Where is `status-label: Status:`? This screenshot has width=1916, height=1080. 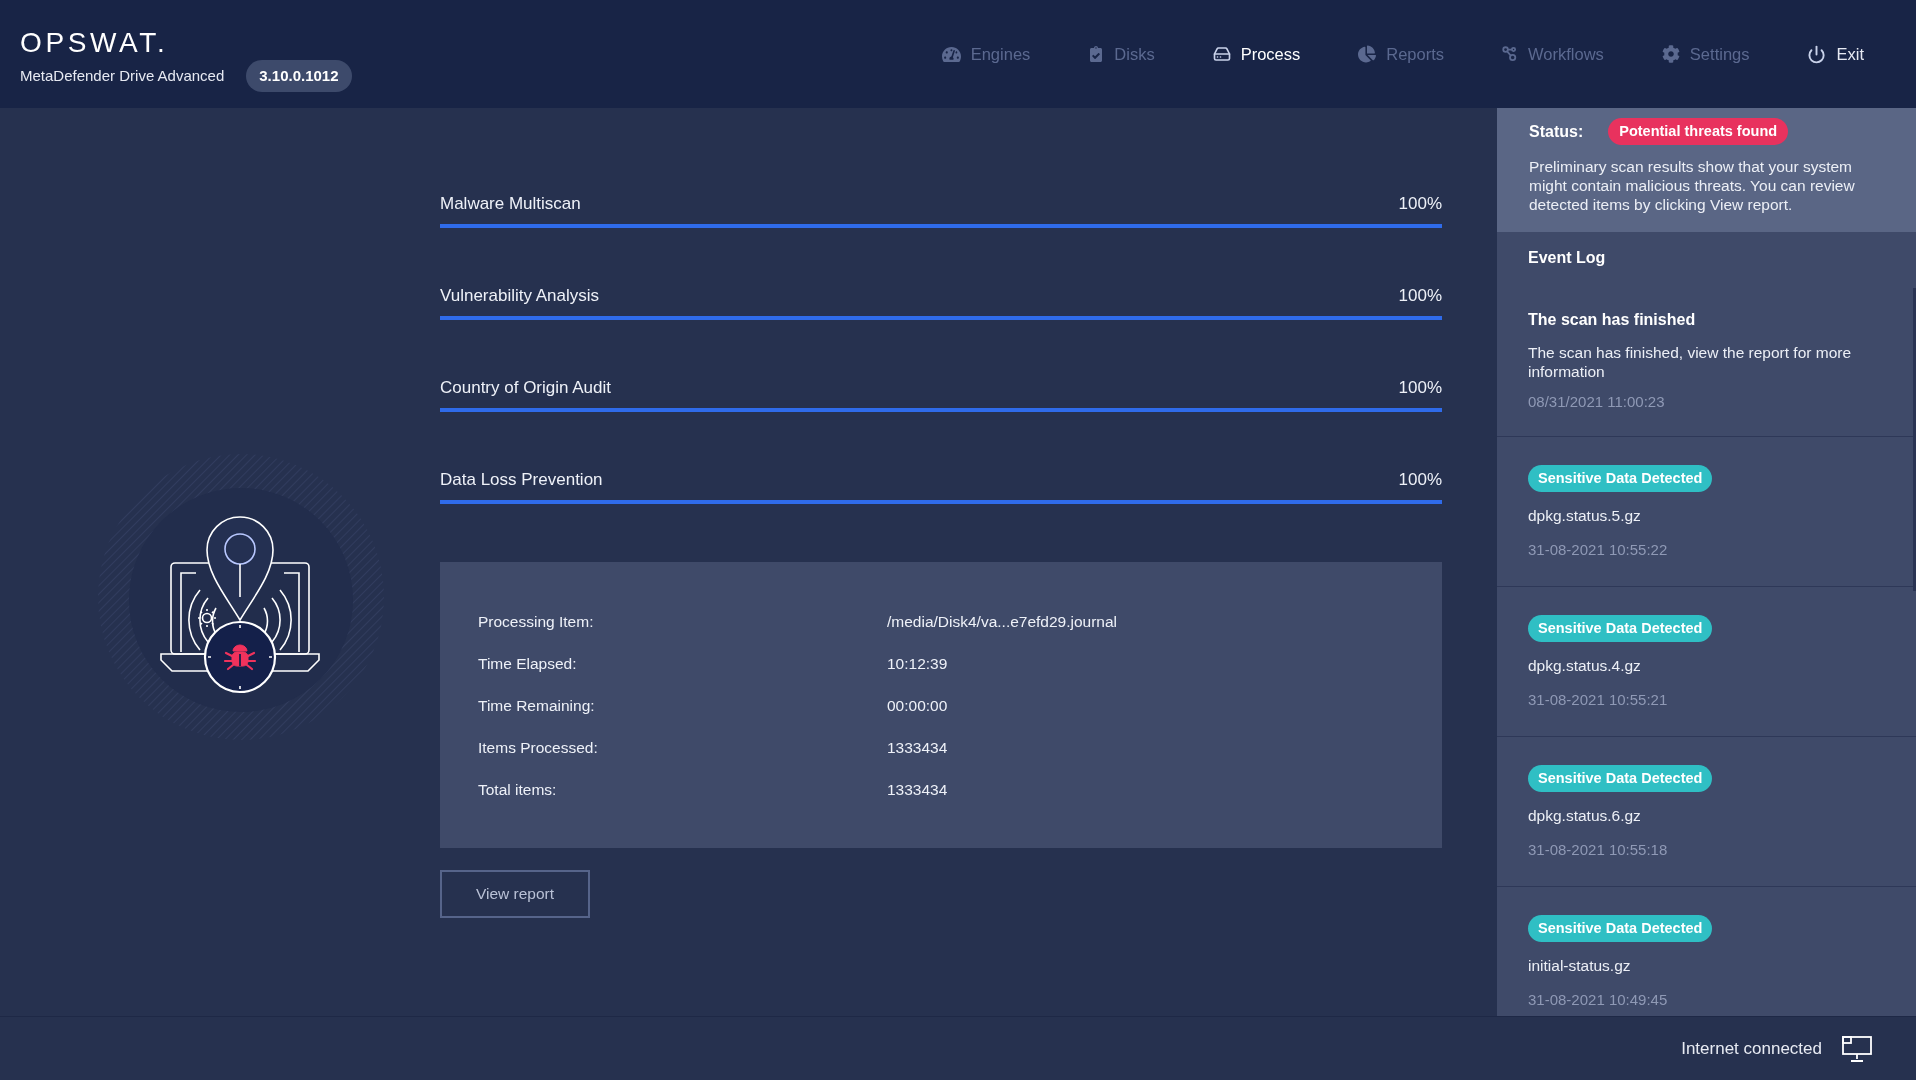 status-label: Status: is located at coordinates (1556, 131).